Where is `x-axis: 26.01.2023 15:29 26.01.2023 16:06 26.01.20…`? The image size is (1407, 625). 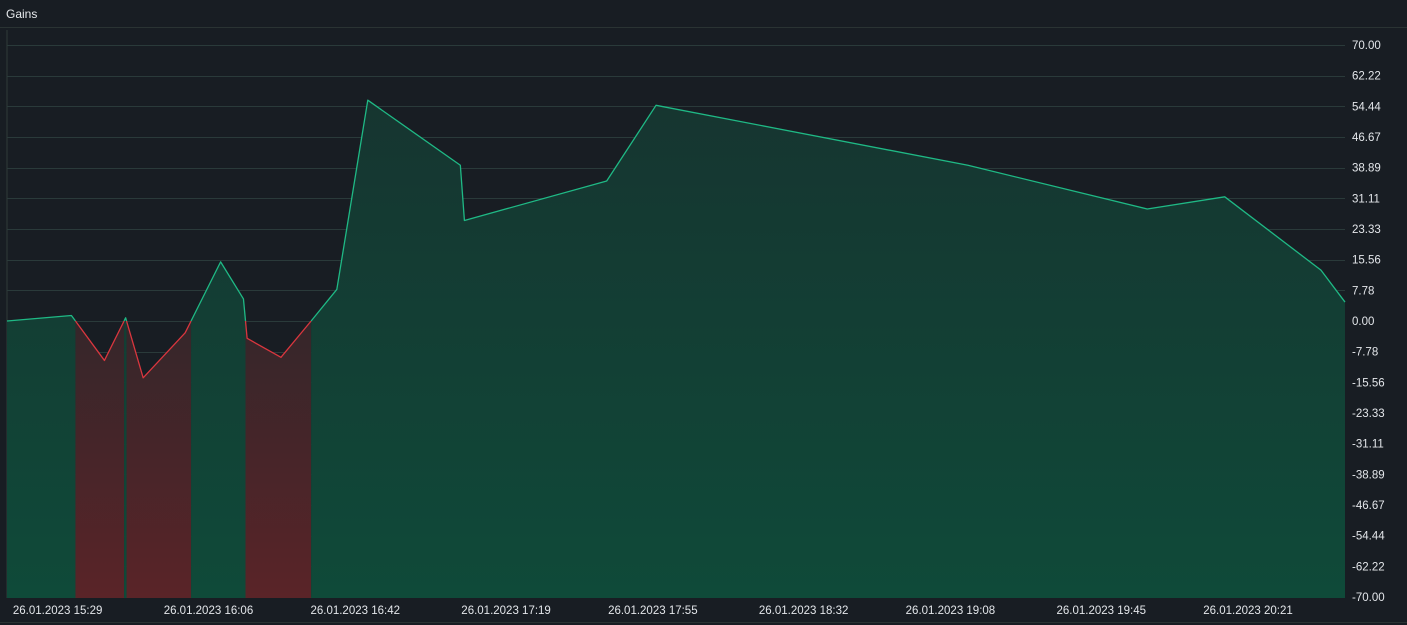 x-axis: 26.01.2023 15:29 26.01.2023 16:06 26.01.20… is located at coordinates (653, 611).